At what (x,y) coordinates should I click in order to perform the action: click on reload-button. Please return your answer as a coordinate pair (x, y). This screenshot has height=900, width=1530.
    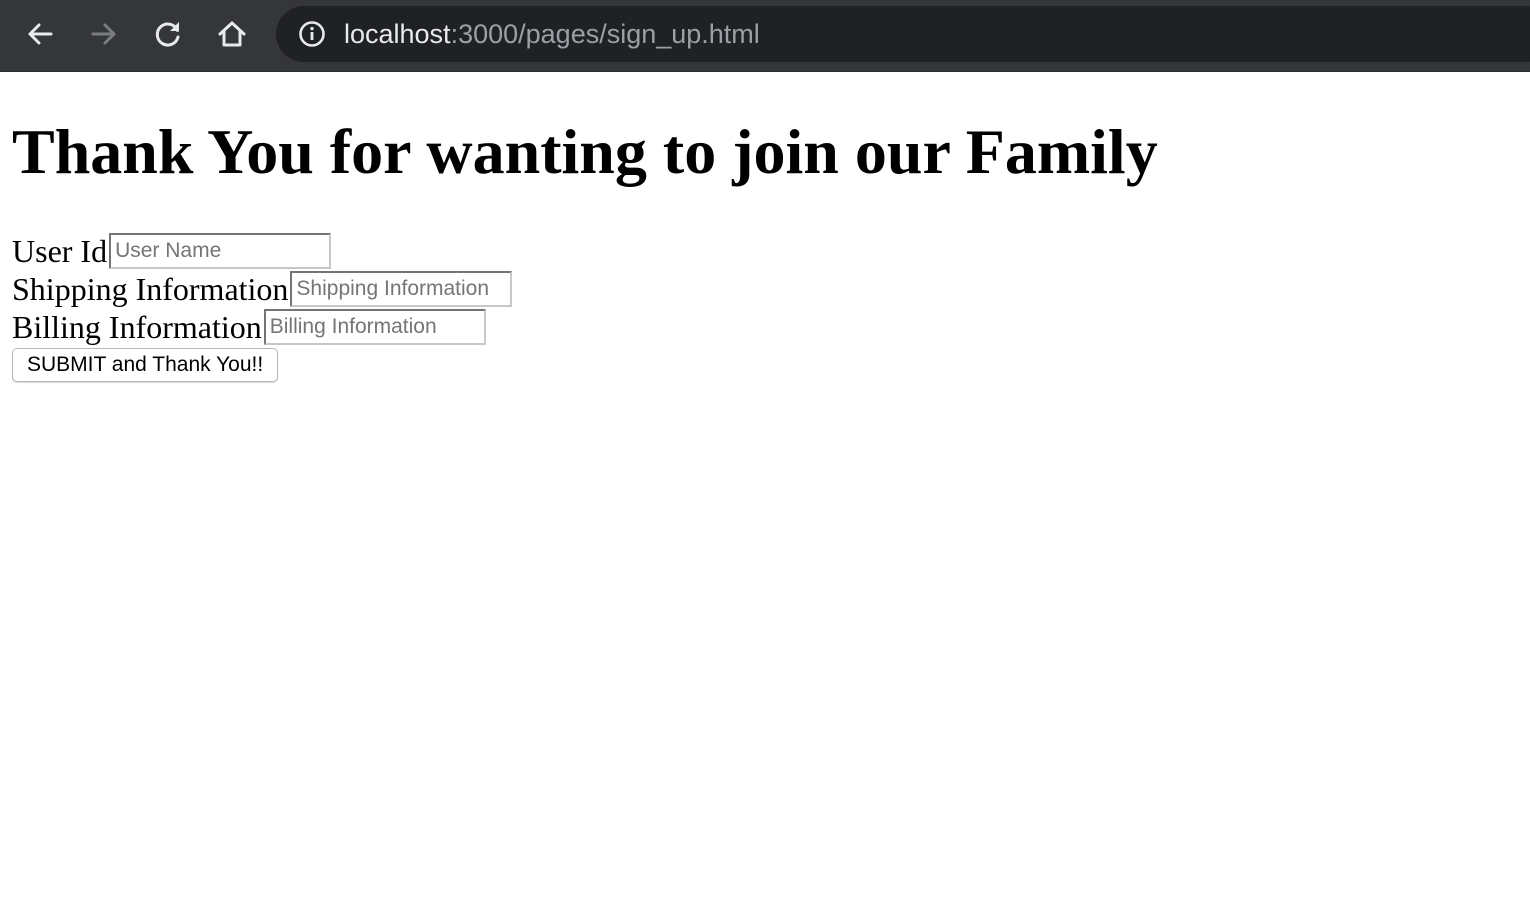
    Looking at the image, I should click on (168, 34).